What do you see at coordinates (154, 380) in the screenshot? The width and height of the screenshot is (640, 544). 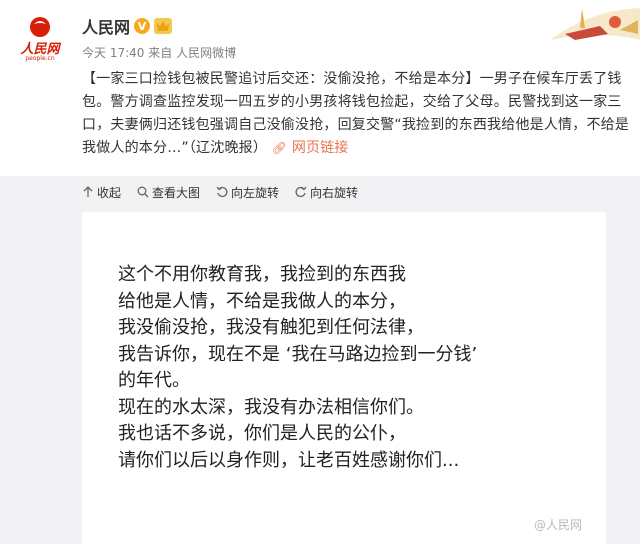 I see `image-text-line: 的年代。` at bounding box center [154, 380].